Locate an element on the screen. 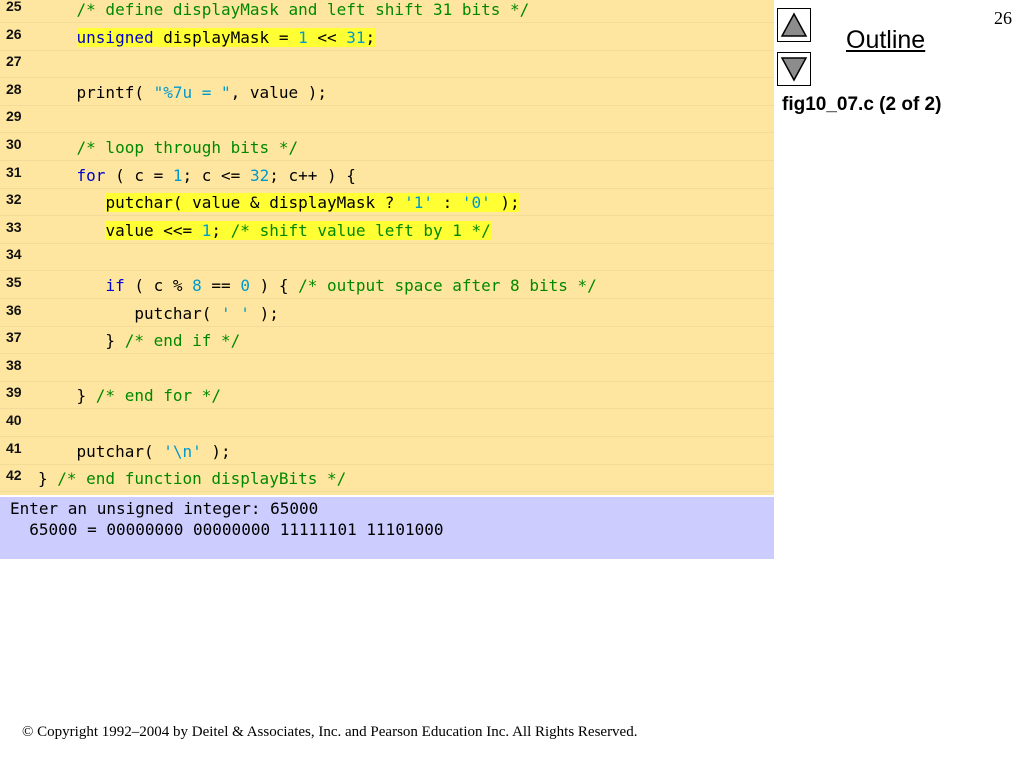 The height and width of the screenshot is (768, 1024). line-number: 36 is located at coordinates (14, 309).